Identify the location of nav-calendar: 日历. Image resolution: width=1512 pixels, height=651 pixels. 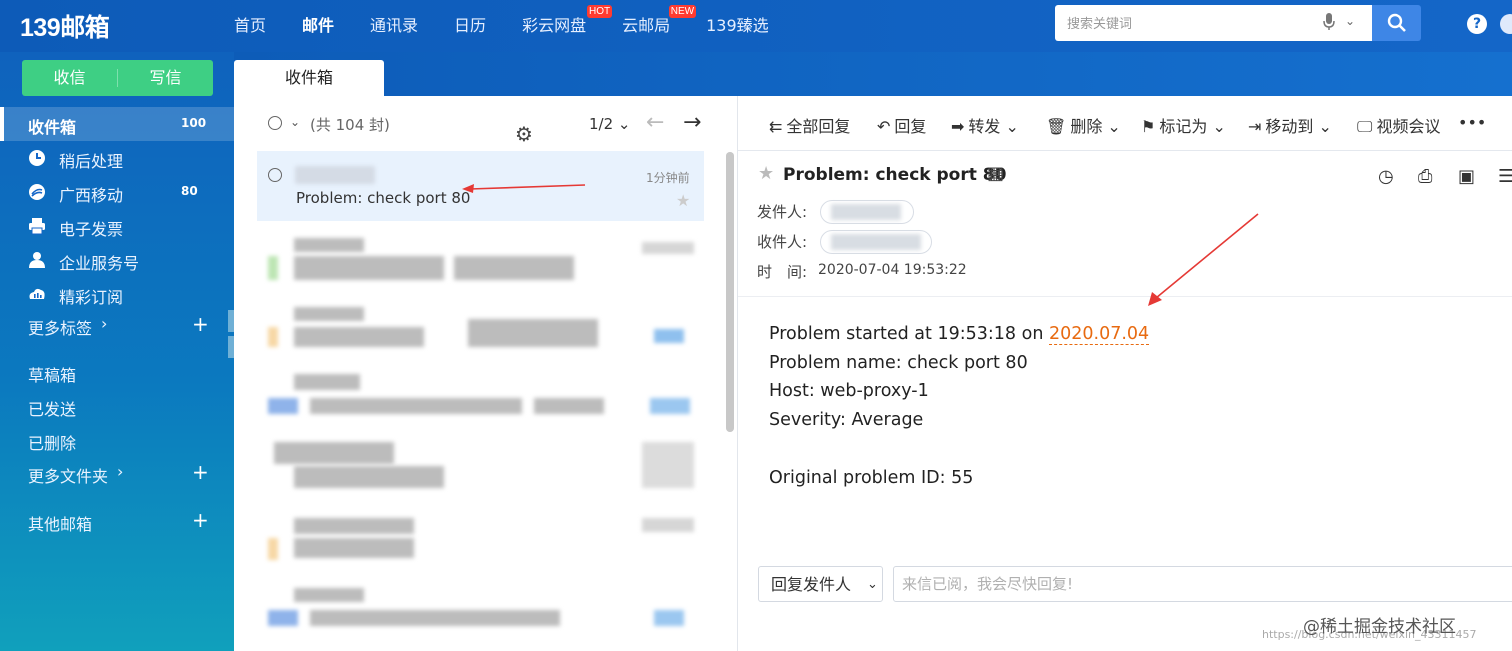
(470, 24).